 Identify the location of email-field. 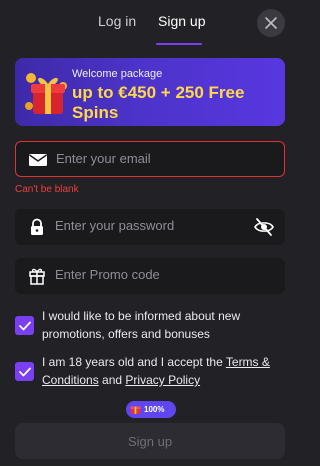
(150, 159).